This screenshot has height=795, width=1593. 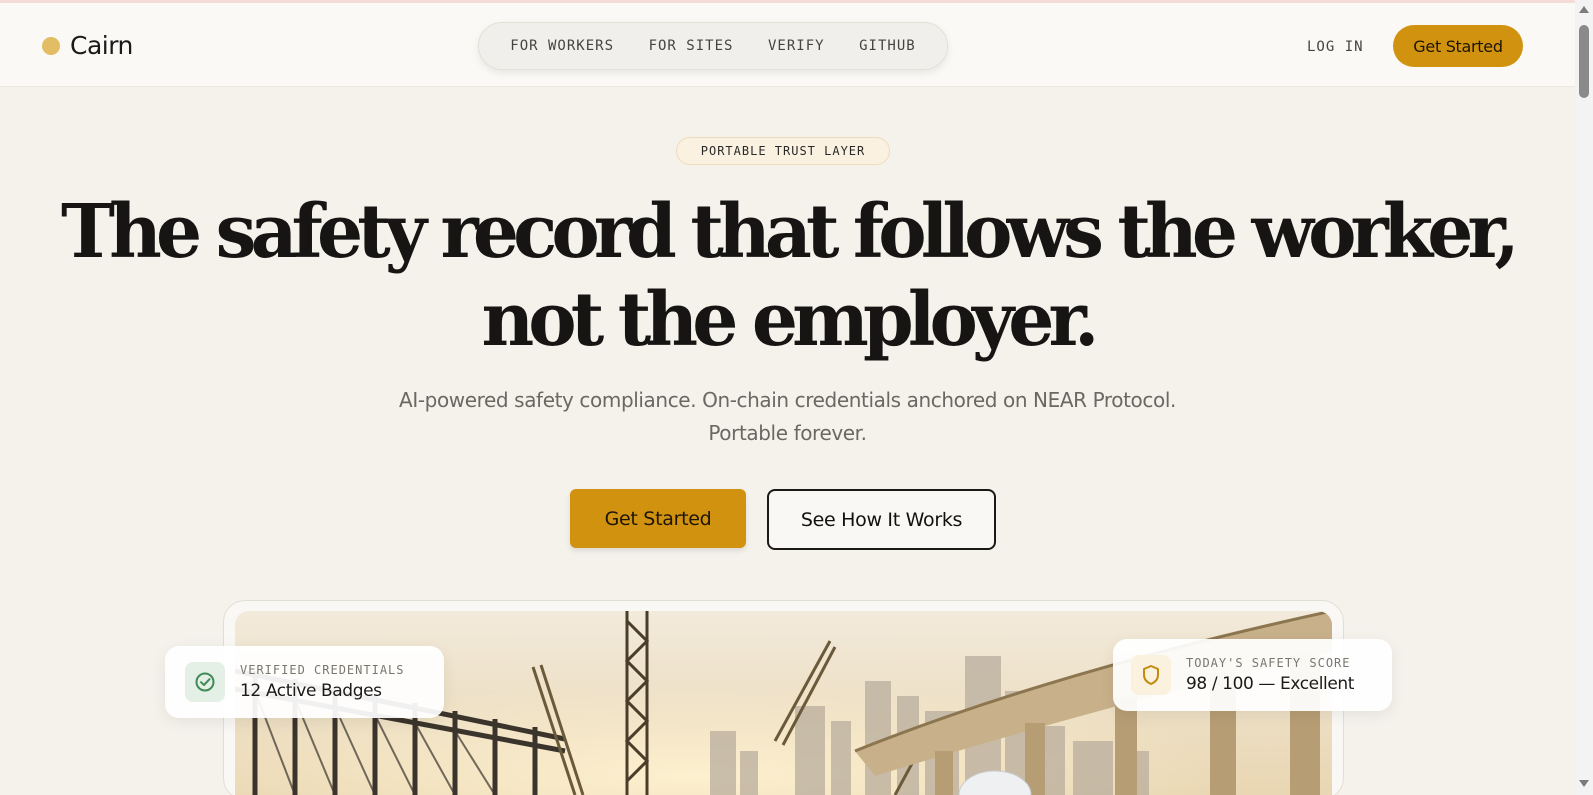 What do you see at coordinates (783, 151) in the screenshot?
I see `eyebrow-badge: PORTABLE TRUST LAYER` at bounding box center [783, 151].